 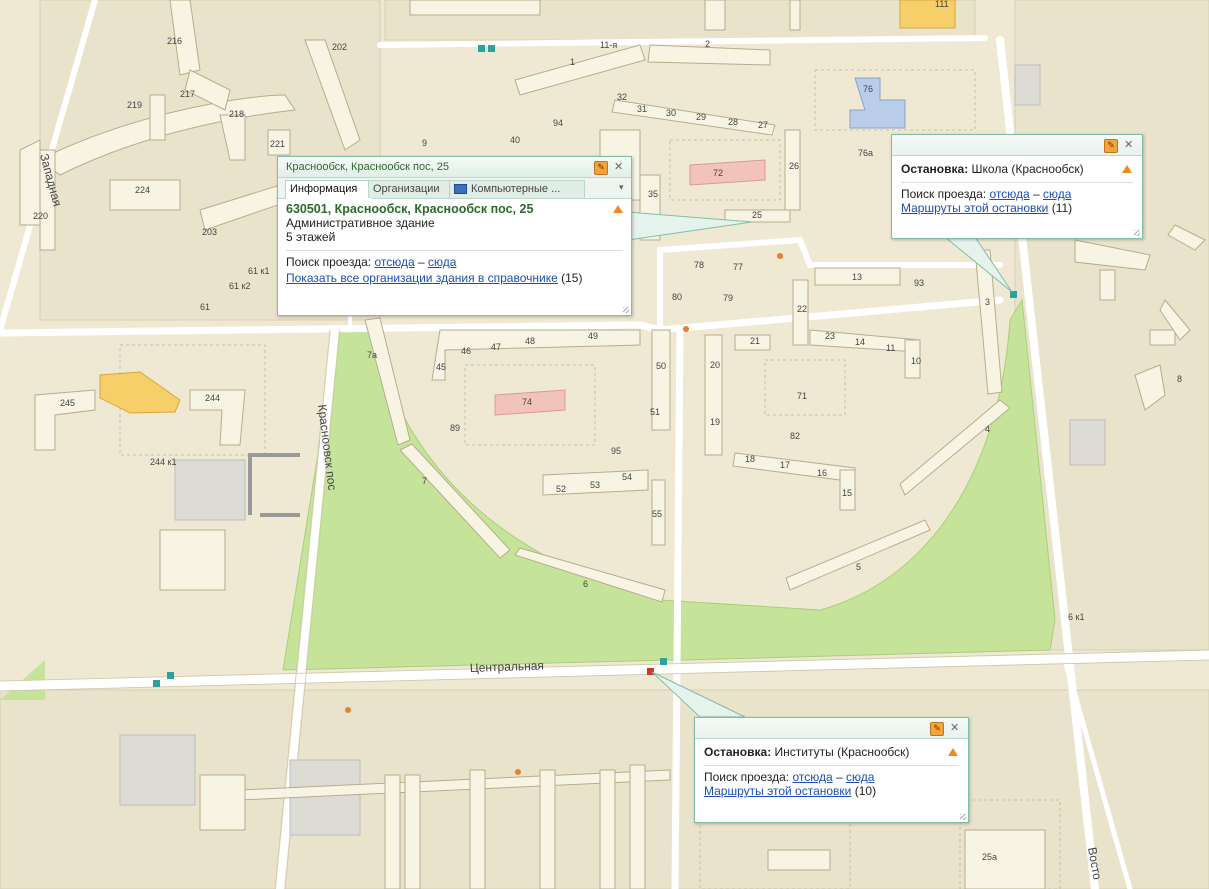 What do you see at coordinates (715, 365) in the screenshot?
I see `bnum: 20` at bounding box center [715, 365].